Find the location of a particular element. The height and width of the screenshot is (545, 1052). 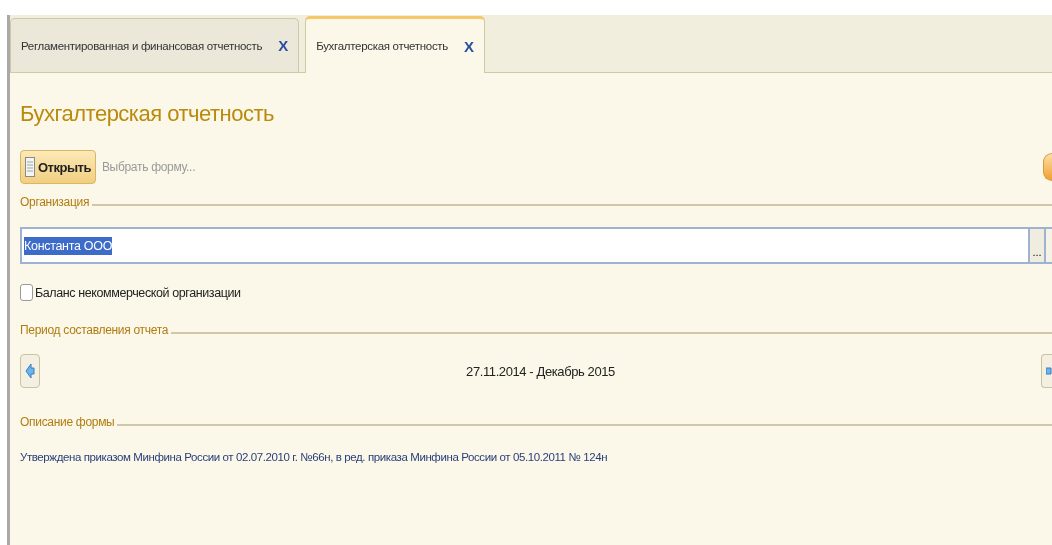

organization-field: Константа ООО is located at coordinates (525, 245).